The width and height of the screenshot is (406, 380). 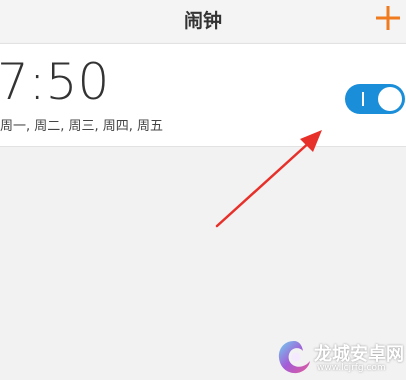 I want to click on toggle-on-mark, so click(x=363, y=99).